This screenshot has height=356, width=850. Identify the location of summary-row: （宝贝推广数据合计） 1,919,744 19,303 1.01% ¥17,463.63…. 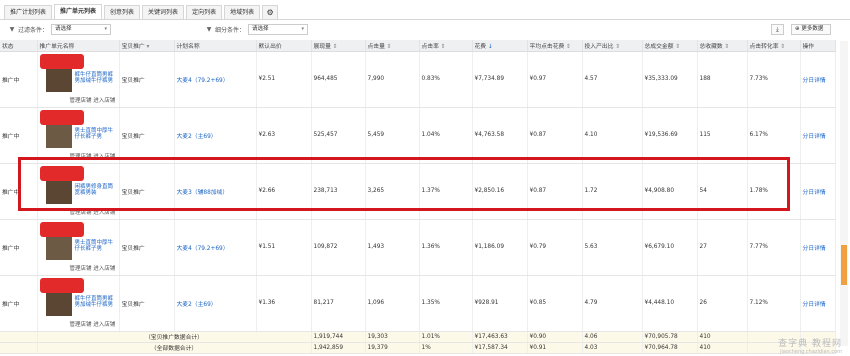
(418, 337).